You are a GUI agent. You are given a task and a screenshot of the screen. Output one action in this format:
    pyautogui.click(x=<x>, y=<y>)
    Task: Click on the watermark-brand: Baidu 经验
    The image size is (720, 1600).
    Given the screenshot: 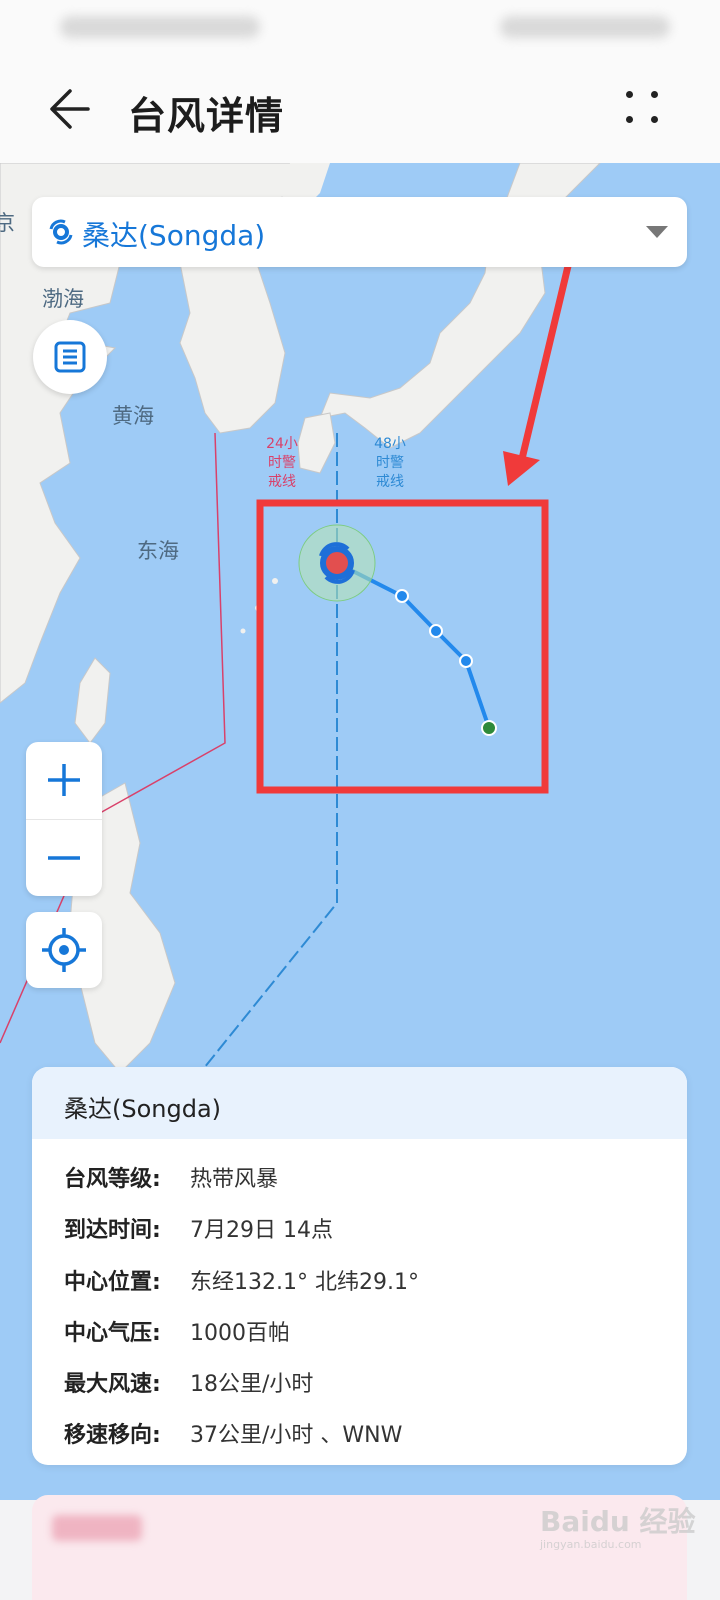 What is the action you would take?
    pyautogui.click(x=618, y=1521)
    